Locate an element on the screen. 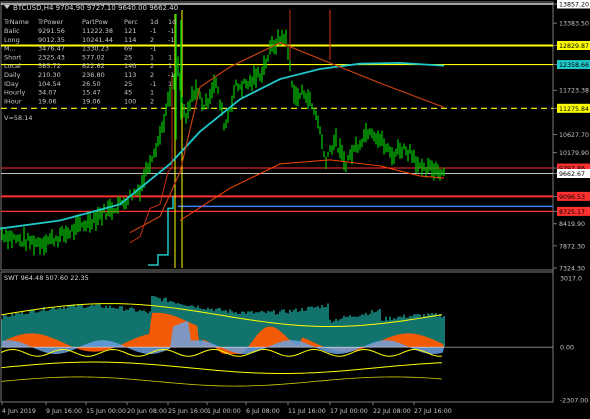 The height and width of the screenshot is (419, 590). time-axis-label: 6 Jul 08:00 is located at coordinates (263, 411).